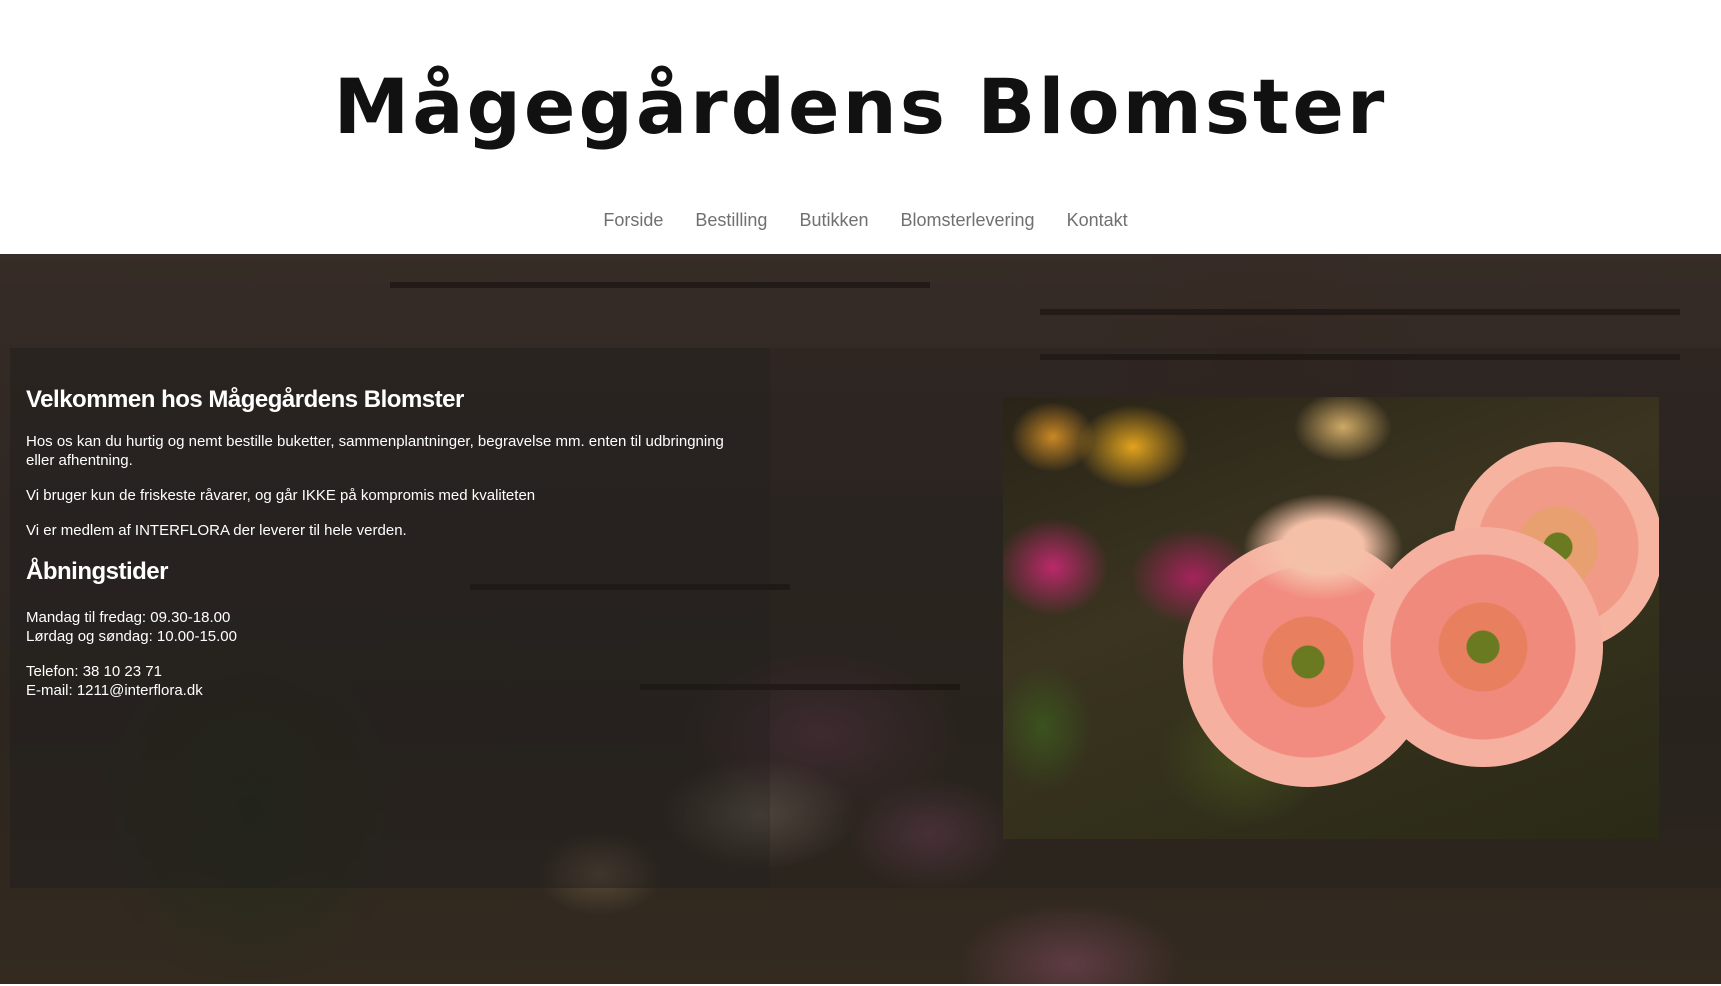 Image resolution: width=1721 pixels, height=986 pixels. Describe the element at coordinates (860, 107) in the screenshot. I see `site-title: Mågegårdens Blomster` at that location.